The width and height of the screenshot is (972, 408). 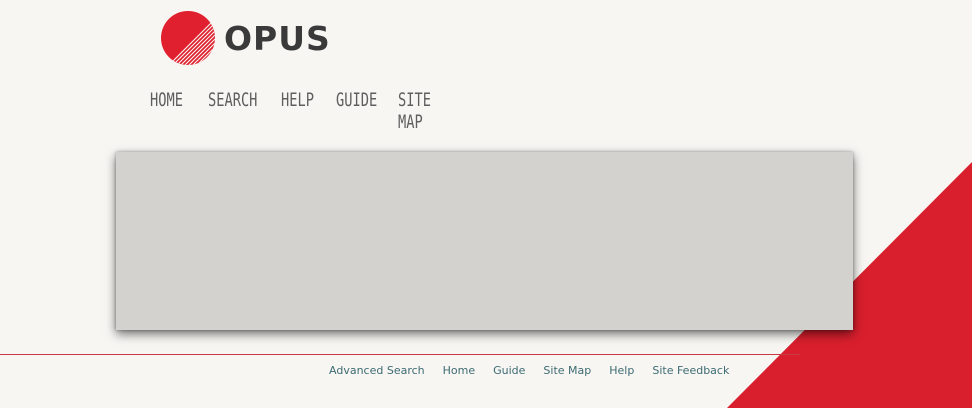 I want to click on footer-link-advanced-search: Advanced Search, so click(x=377, y=370).